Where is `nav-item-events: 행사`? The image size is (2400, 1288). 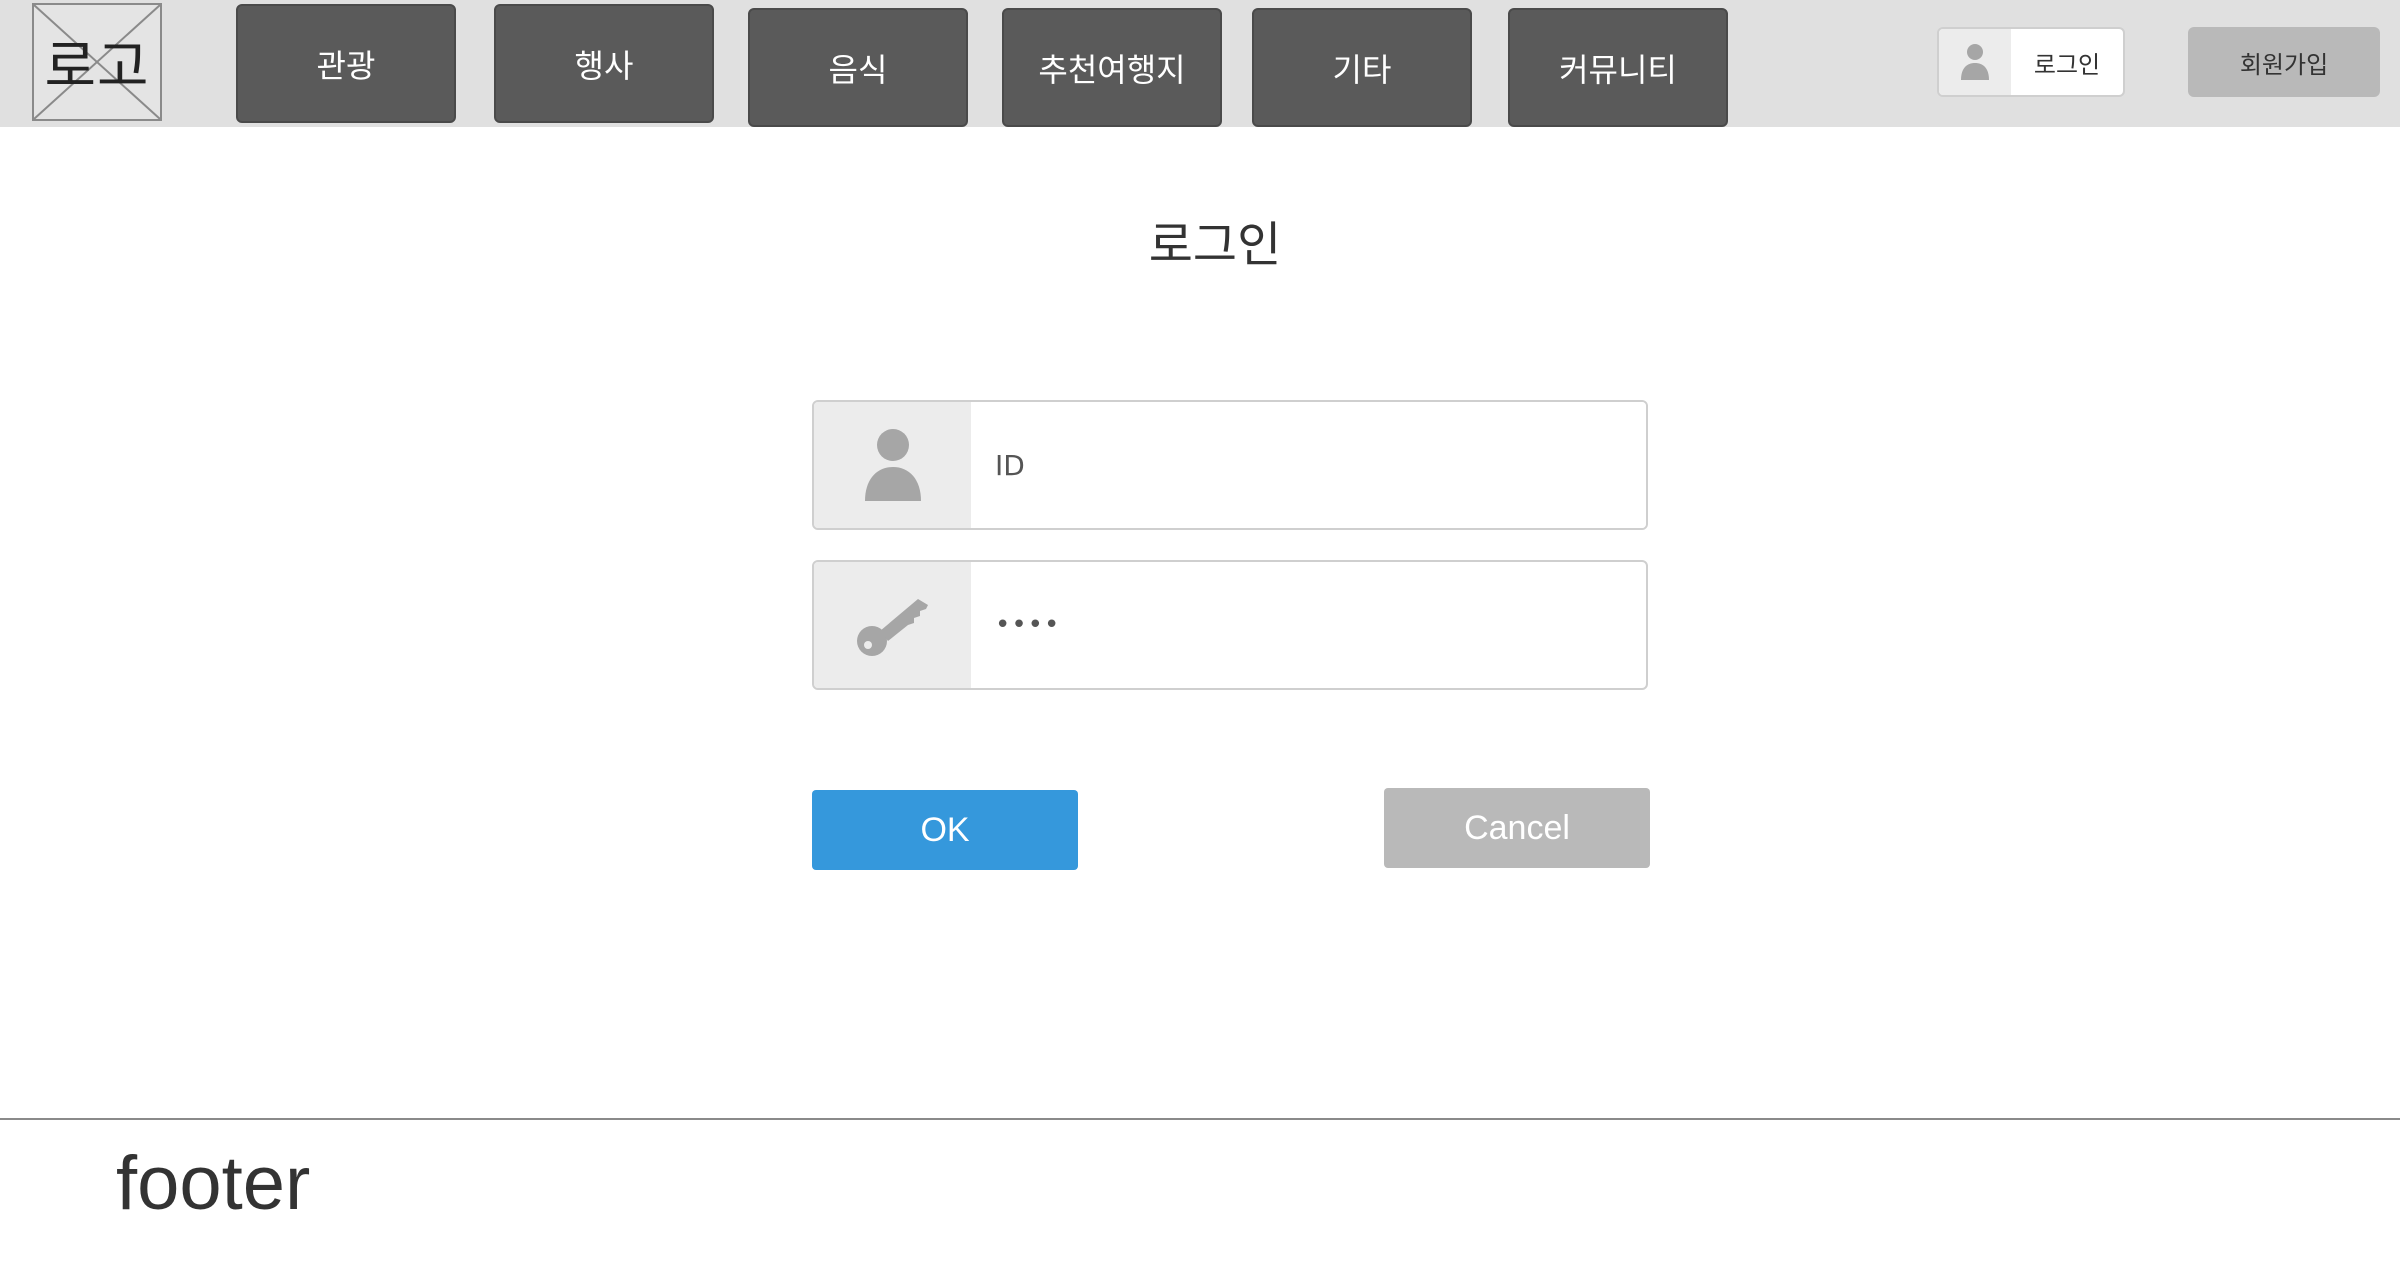 nav-item-events: 행사 is located at coordinates (604, 63).